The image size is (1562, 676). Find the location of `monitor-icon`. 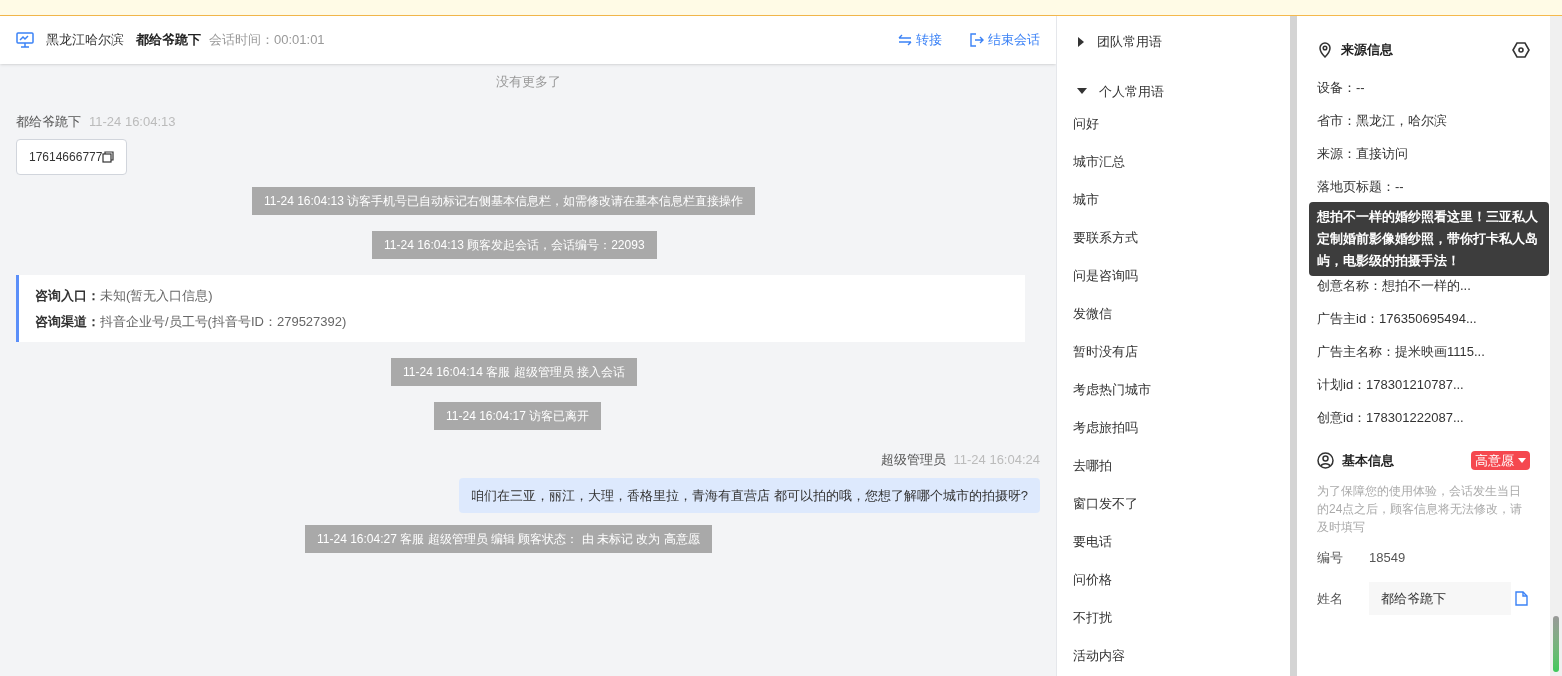

monitor-icon is located at coordinates (25, 40).